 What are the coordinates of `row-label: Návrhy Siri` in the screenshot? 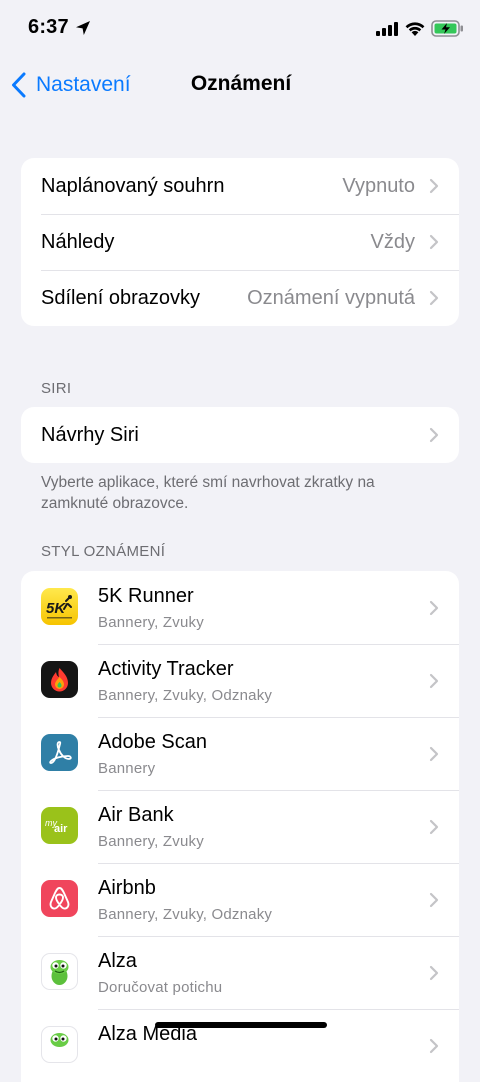 It's located at (90, 434).